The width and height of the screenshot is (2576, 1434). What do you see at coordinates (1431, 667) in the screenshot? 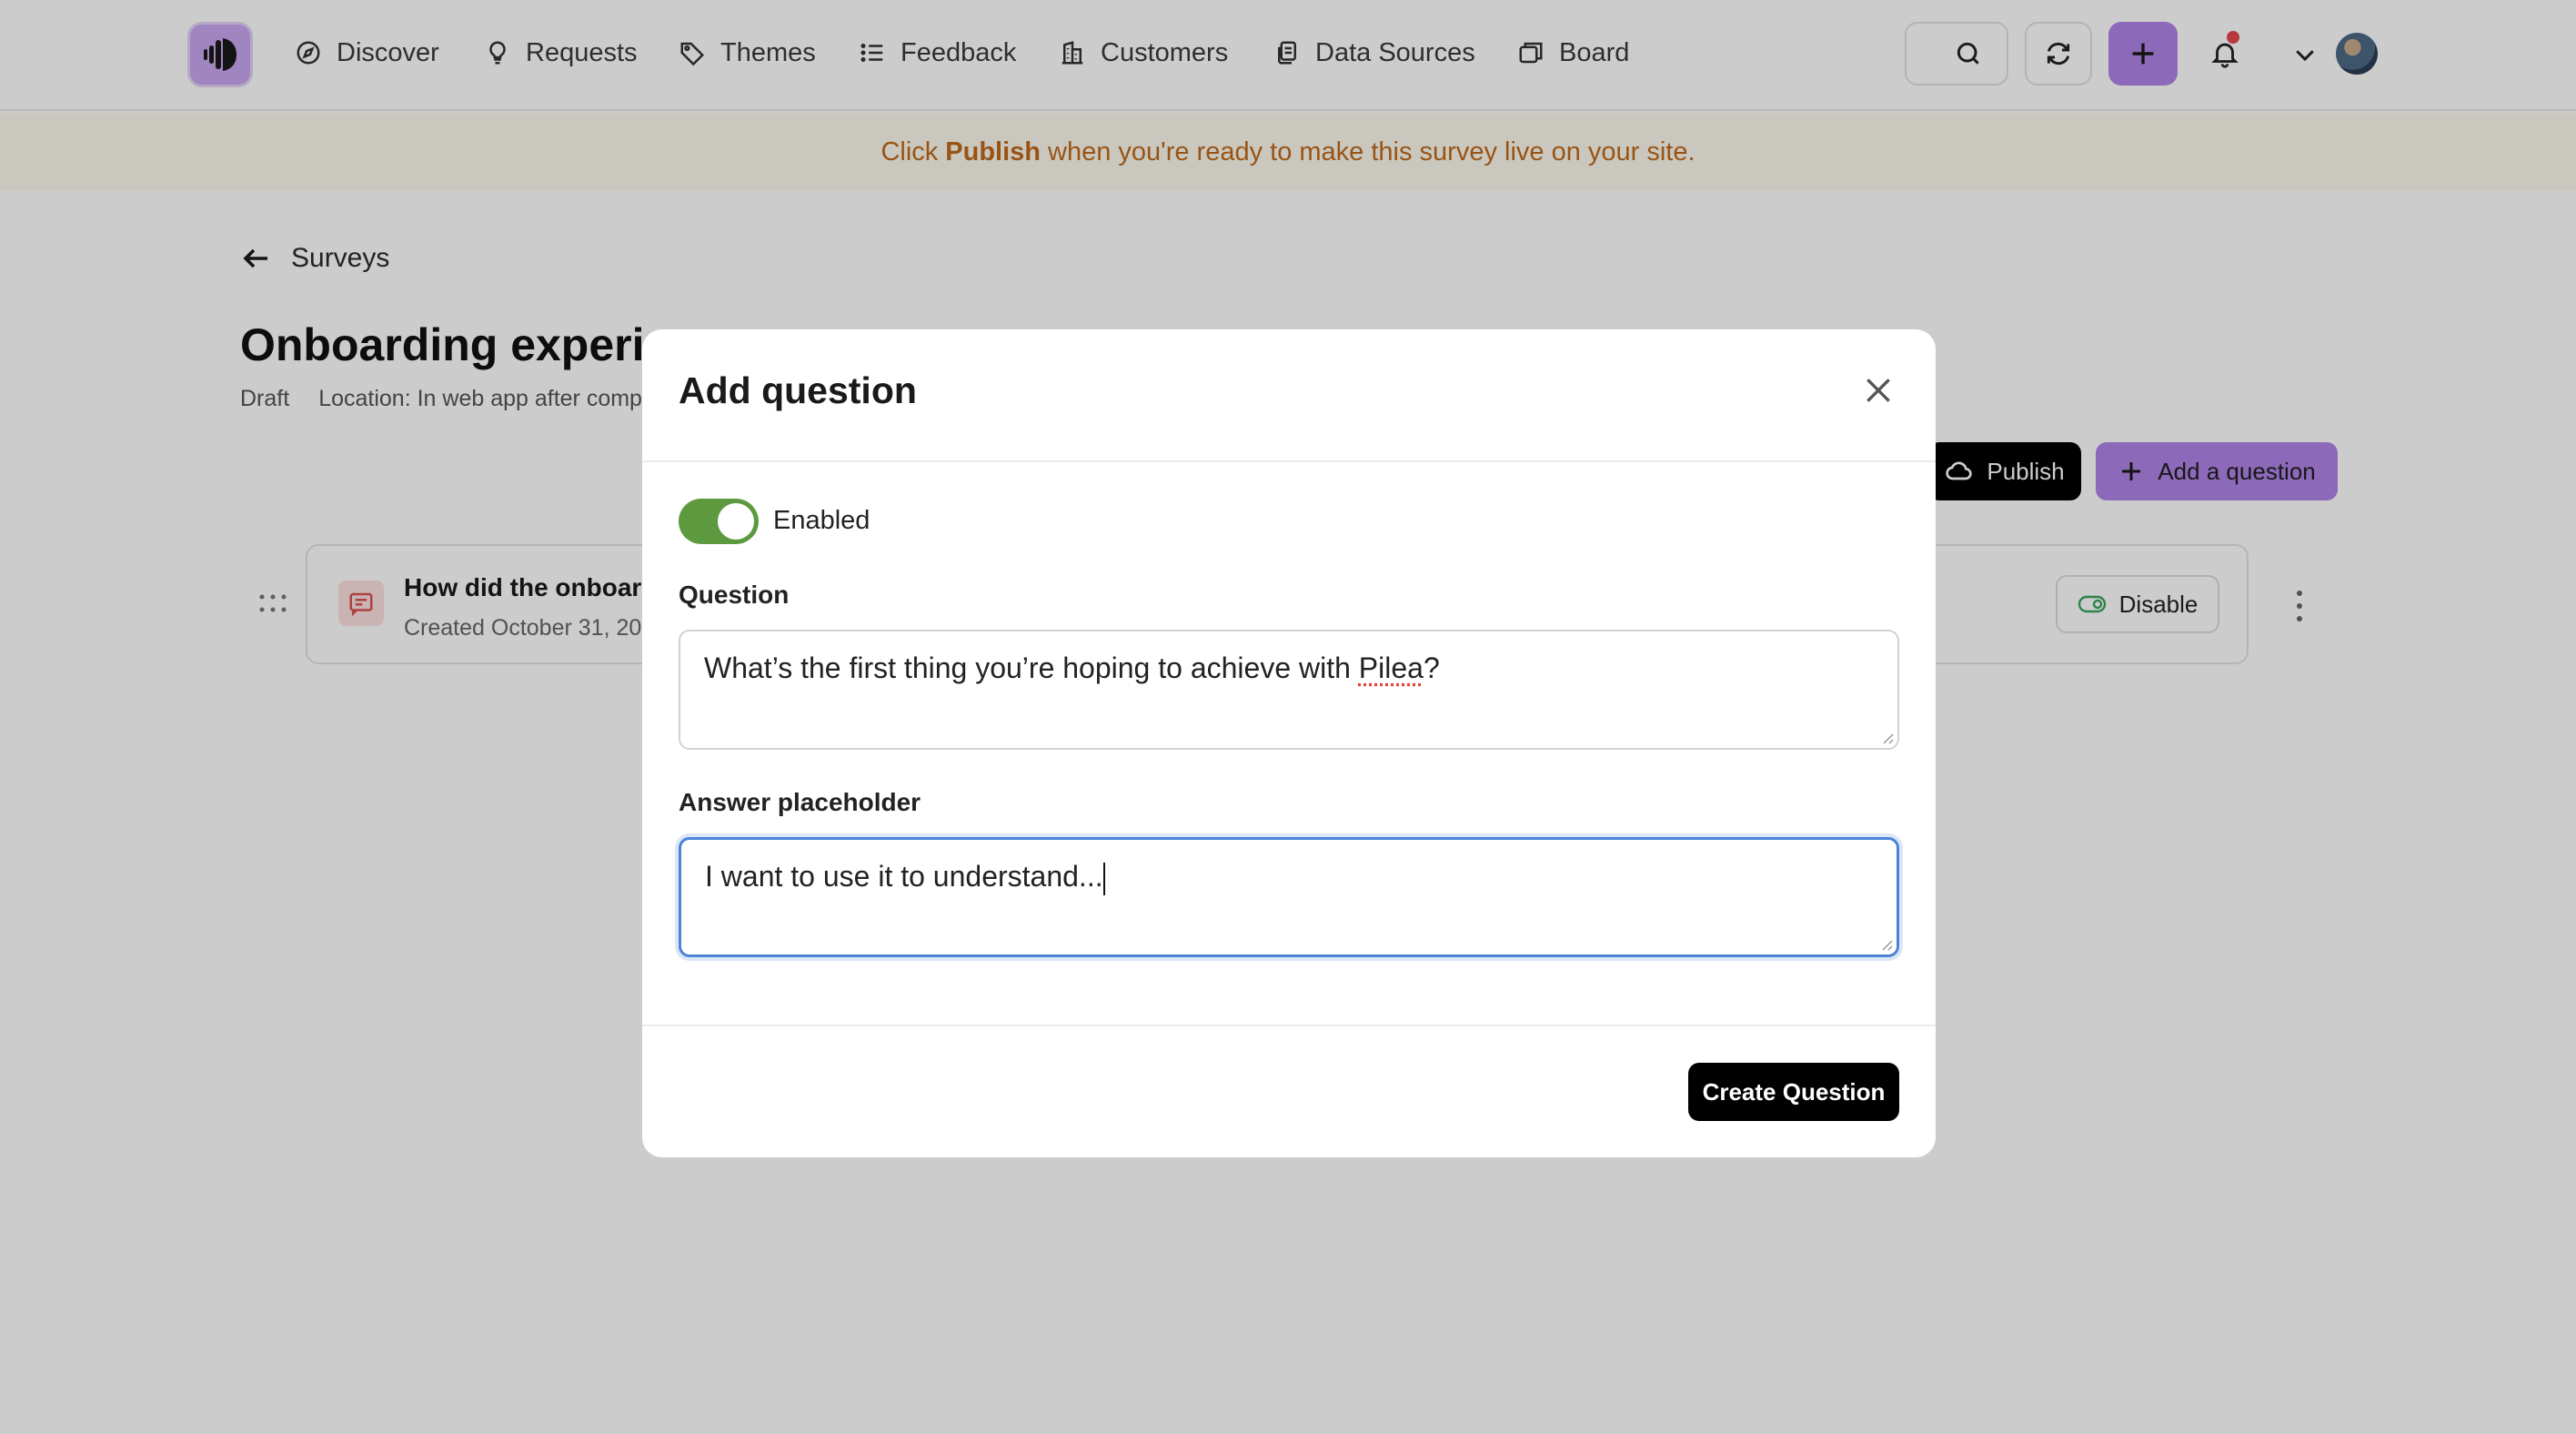
I see `question-text-post: ?` at bounding box center [1431, 667].